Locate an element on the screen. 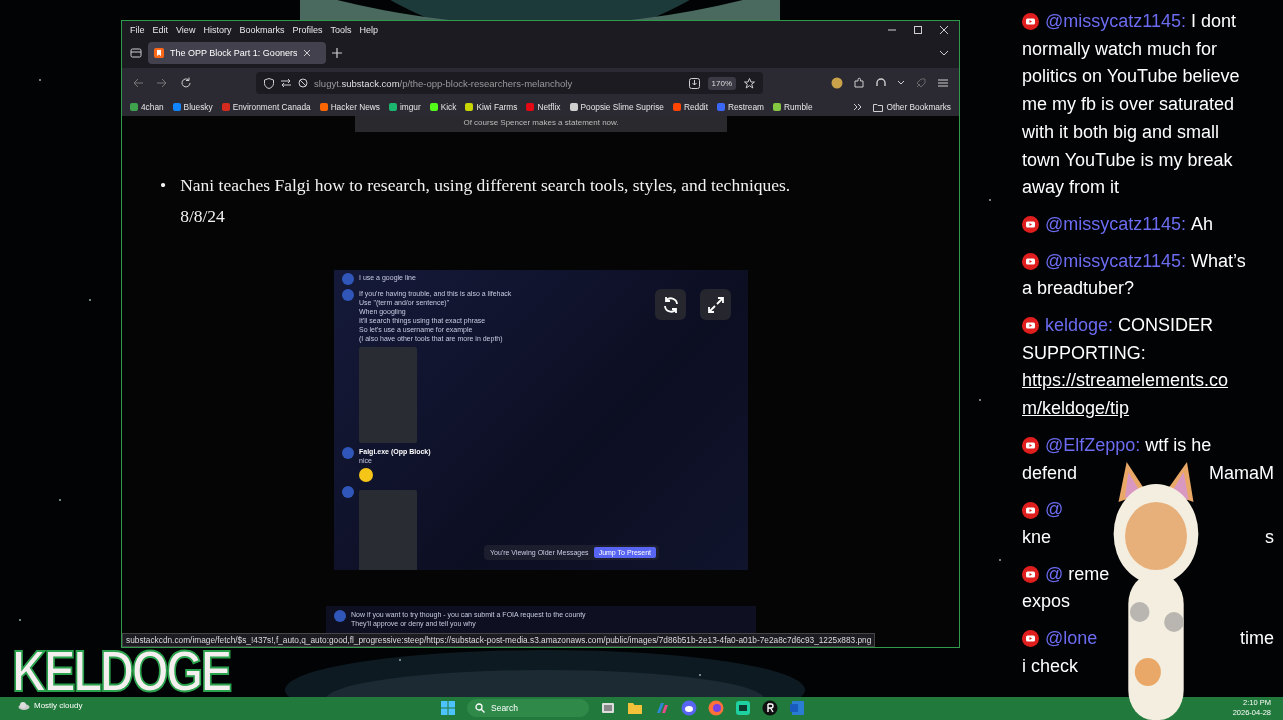 Image resolution: width=1283 pixels, height=720 pixels. chat-text: i check is located at coordinates (1050, 666).